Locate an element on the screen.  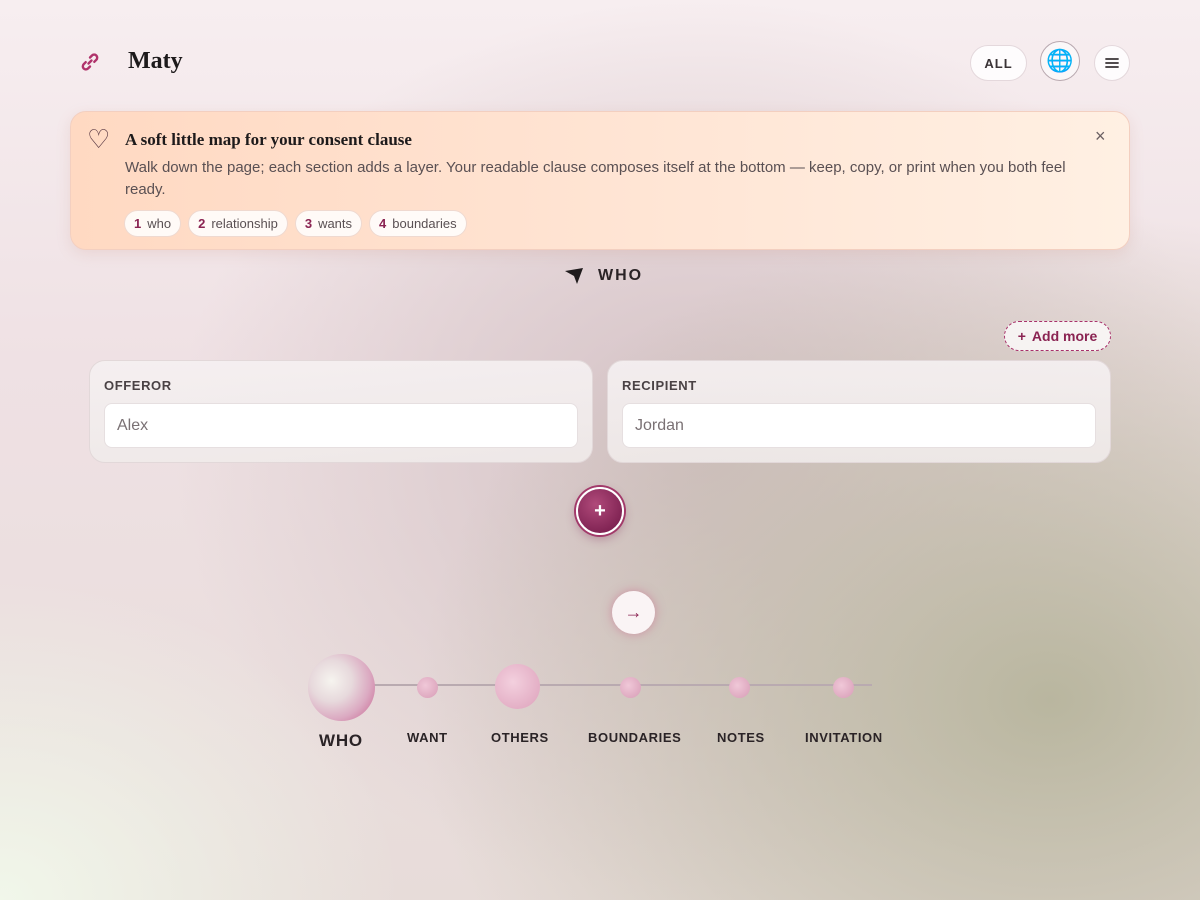
offeror-label: OFFEROR is located at coordinates (138, 385).